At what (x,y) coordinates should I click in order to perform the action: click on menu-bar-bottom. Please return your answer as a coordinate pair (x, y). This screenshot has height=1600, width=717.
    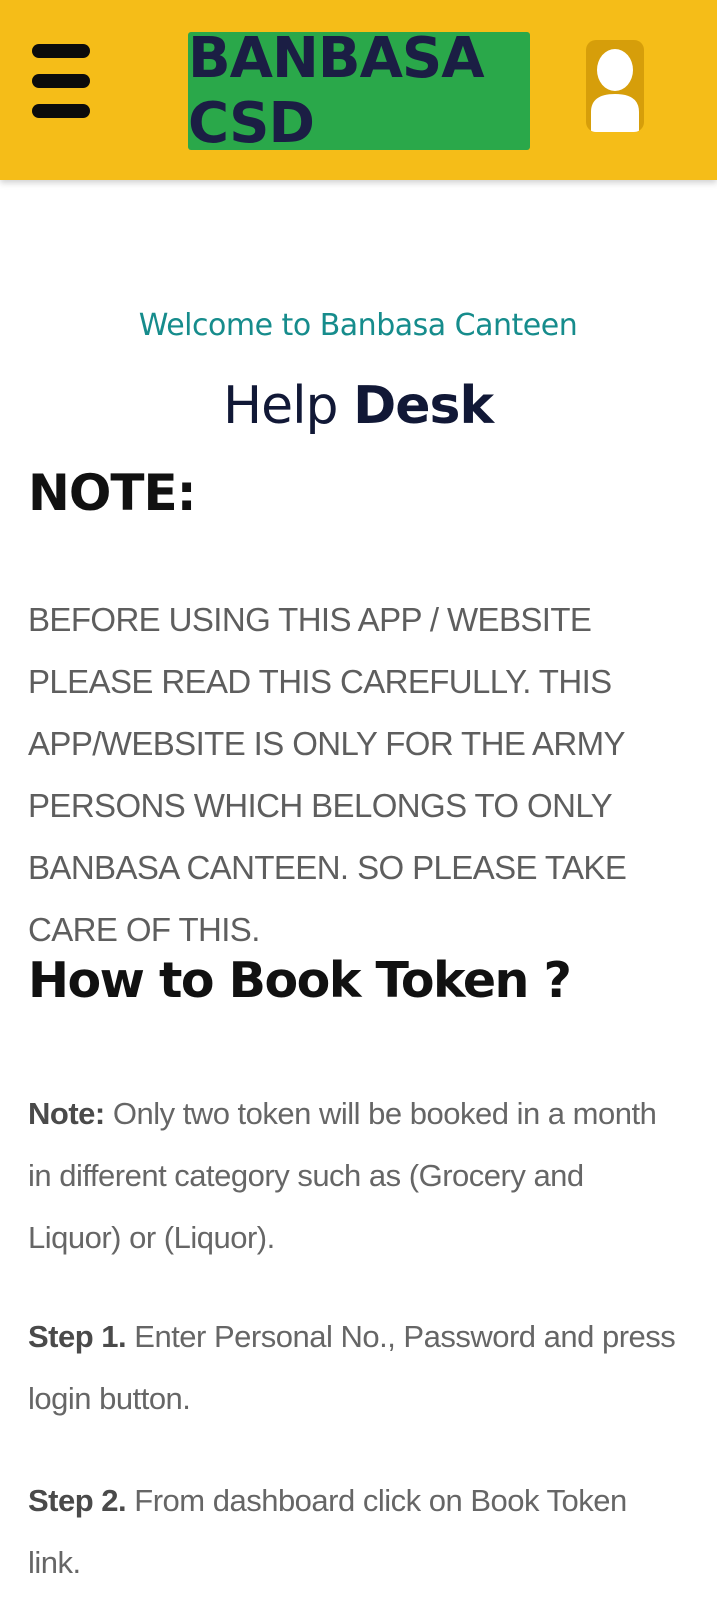
    Looking at the image, I should click on (61, 111).